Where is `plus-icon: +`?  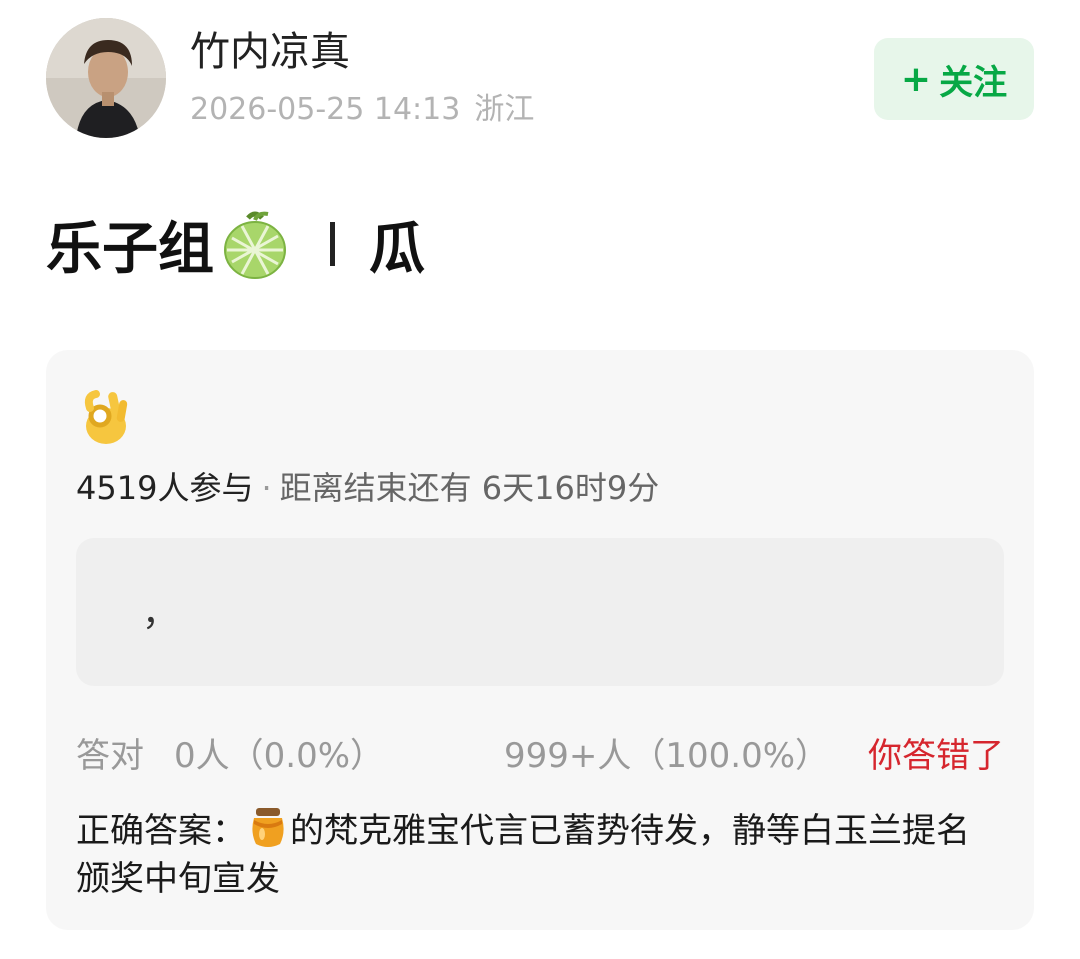
plus-icon: + is located at coordinates (916, 79).